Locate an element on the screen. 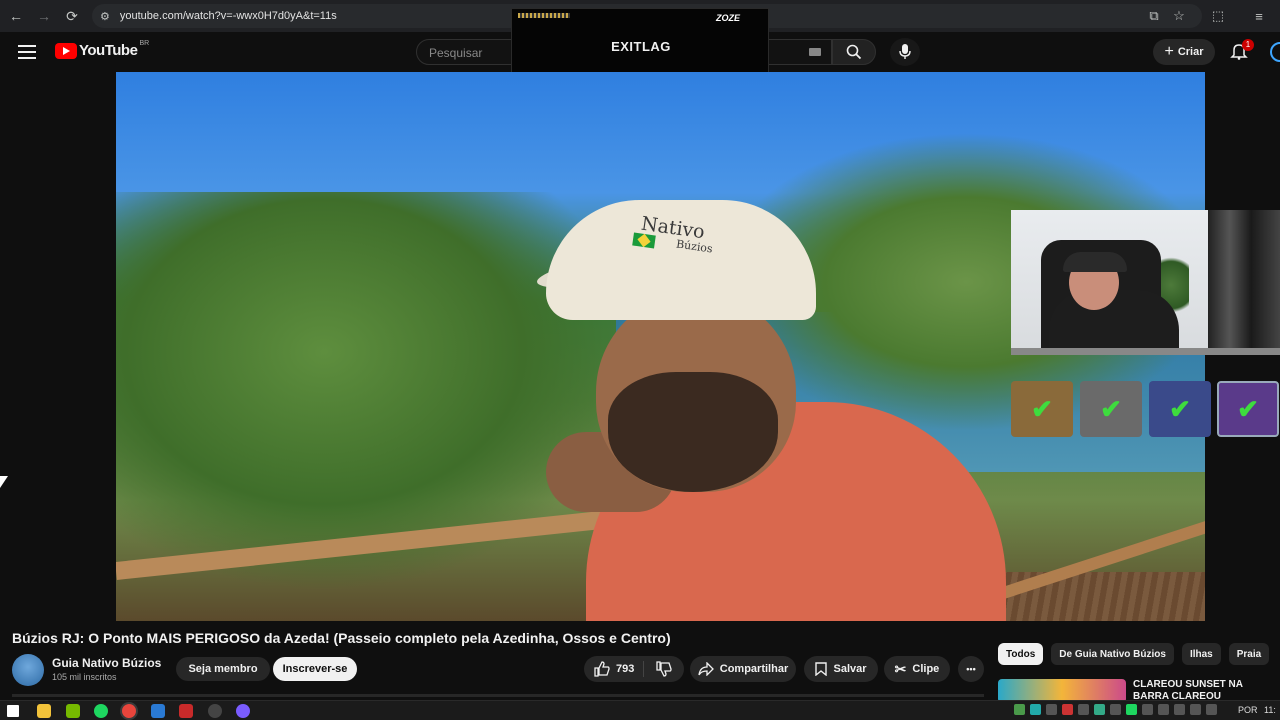  divider is located at coordinates (498, 695).